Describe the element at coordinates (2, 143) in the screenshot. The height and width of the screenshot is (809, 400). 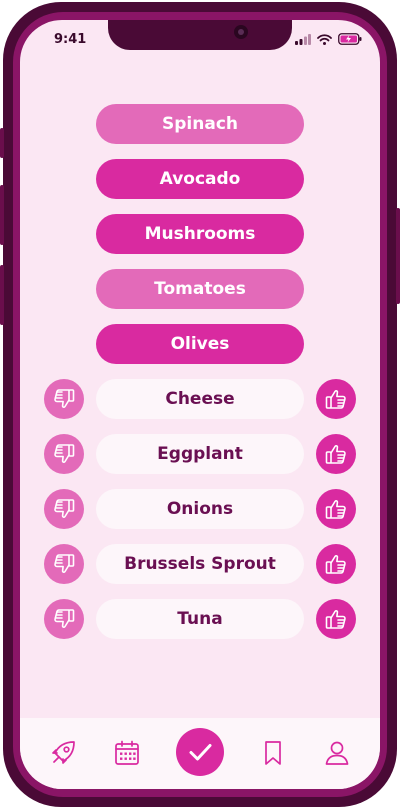
I see `mute-switch` at that location.